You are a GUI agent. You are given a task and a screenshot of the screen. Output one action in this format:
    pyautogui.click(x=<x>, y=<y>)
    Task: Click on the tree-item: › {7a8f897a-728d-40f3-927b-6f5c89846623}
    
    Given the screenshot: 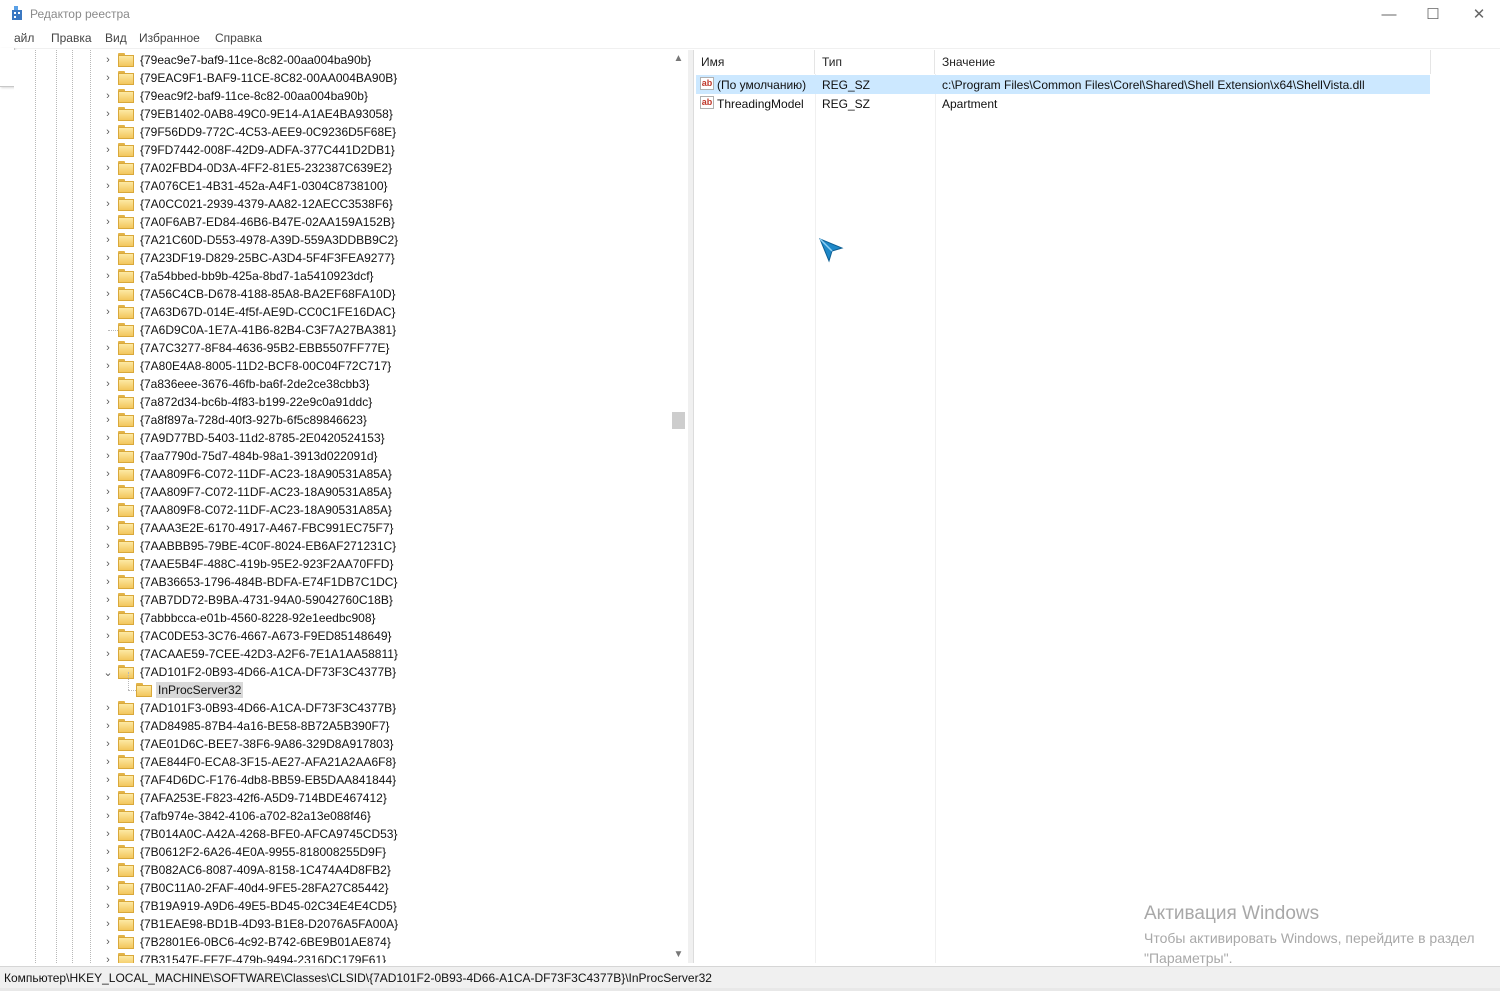 What is the action you would take?
    pyautogui.click(x=342, y=420)
    